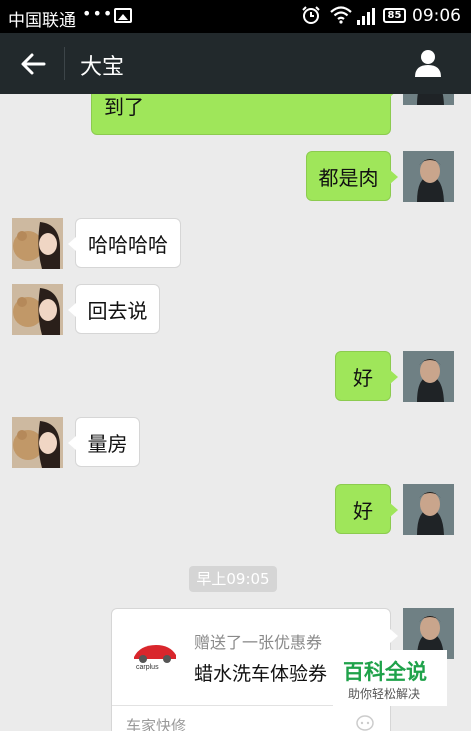 Image resolution: width=471 pixels, height=731 pixels. Describe the element at coordinates (147, 667) in the screenshot. I see `svg-text: carplus` at that location.